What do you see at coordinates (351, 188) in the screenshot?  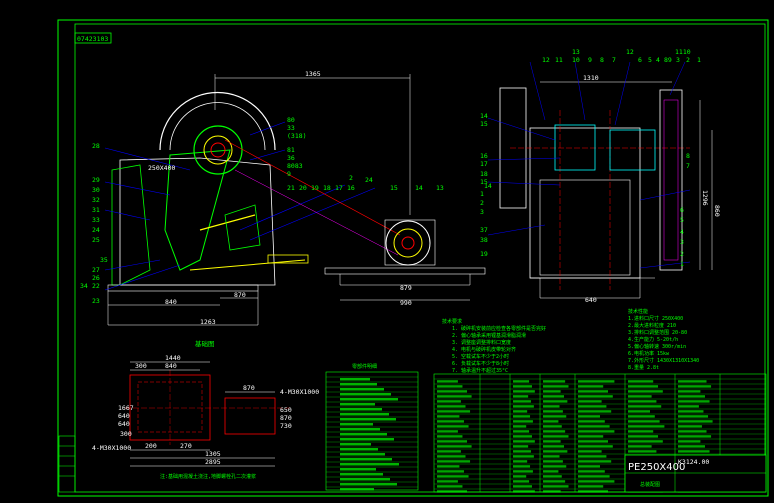 I see `svg-text: 16` at bounding box center [351, 188].